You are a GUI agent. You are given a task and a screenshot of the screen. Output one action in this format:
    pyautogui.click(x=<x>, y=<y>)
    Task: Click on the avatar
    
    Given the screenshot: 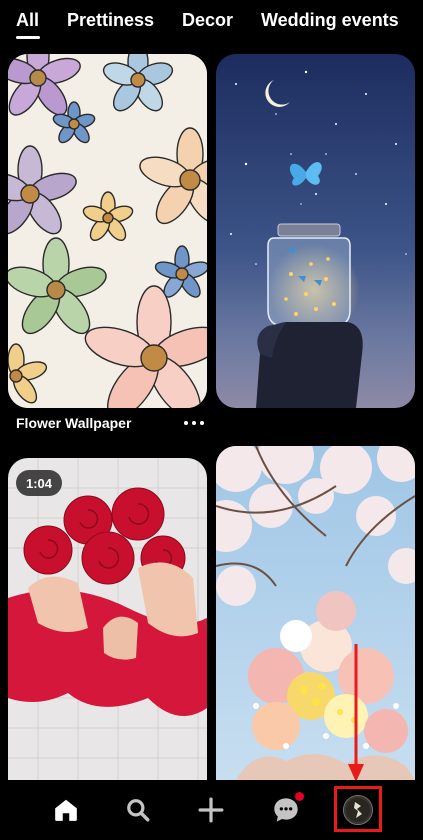 What is the action you would take?
    pyautogui.click(x=358, y=810)
    